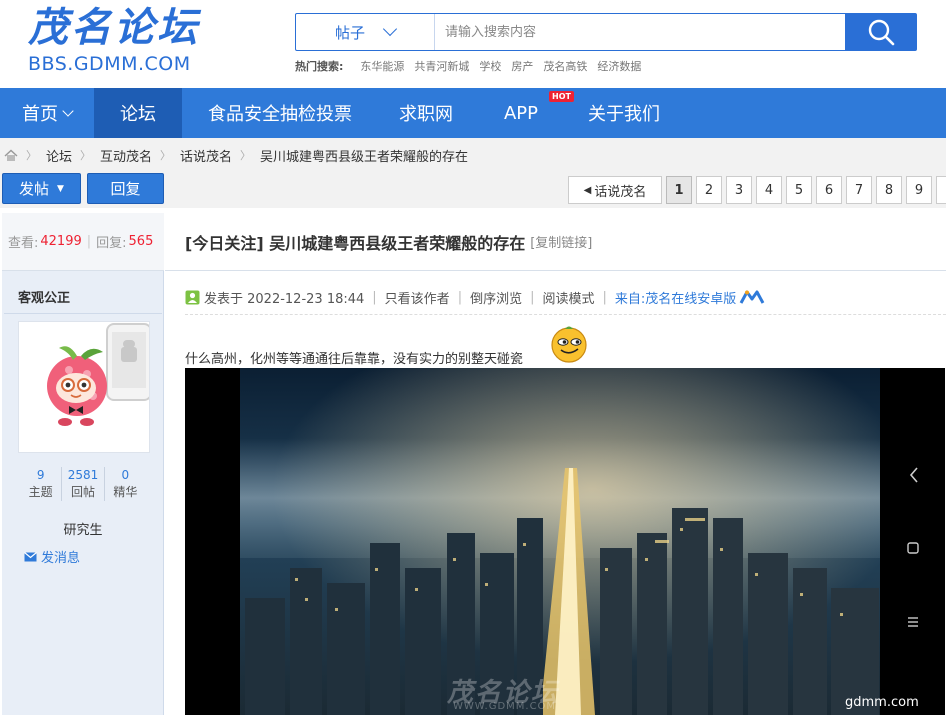 This screenshot has height=715, width=946. Describe the element at coordinates (490, 66) in the screenshot. I see `hot-search-link: 学校` at that location.